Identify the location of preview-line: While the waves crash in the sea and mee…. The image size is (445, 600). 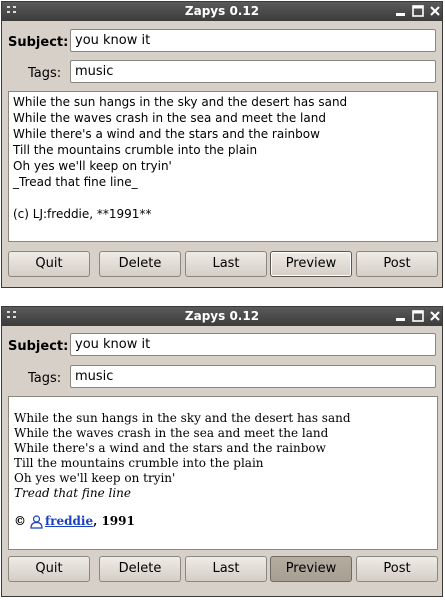
(171, 433).